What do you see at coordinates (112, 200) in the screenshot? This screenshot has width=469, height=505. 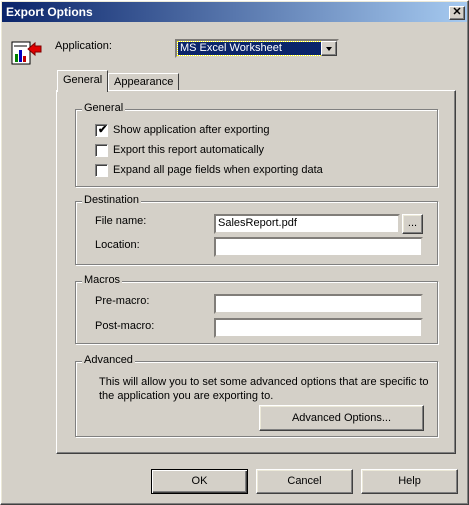 I see `destination-group-title: Destination` at bounding box center [112, 200].